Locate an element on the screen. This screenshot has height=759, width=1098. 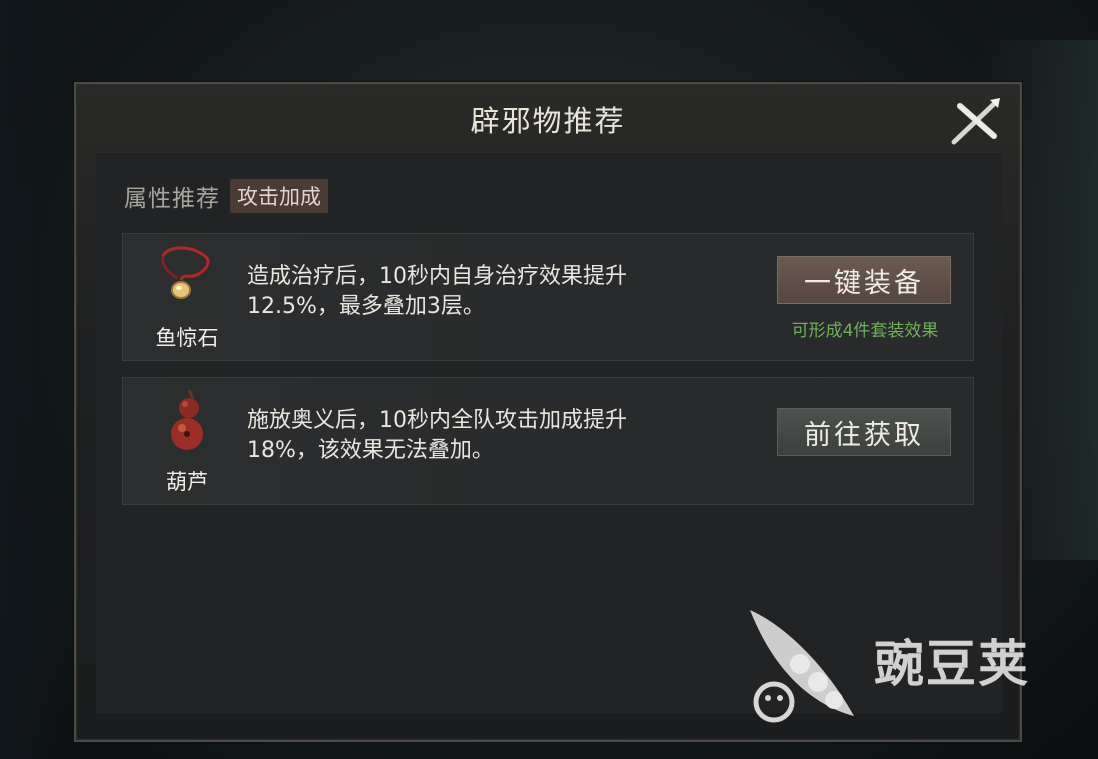
item-card-hulu: 葫芦 施放奥义后，10秒内全队攻击加成提升 18%，该效果无法叠加。 前往获取 is located at coordinates (548, 441).